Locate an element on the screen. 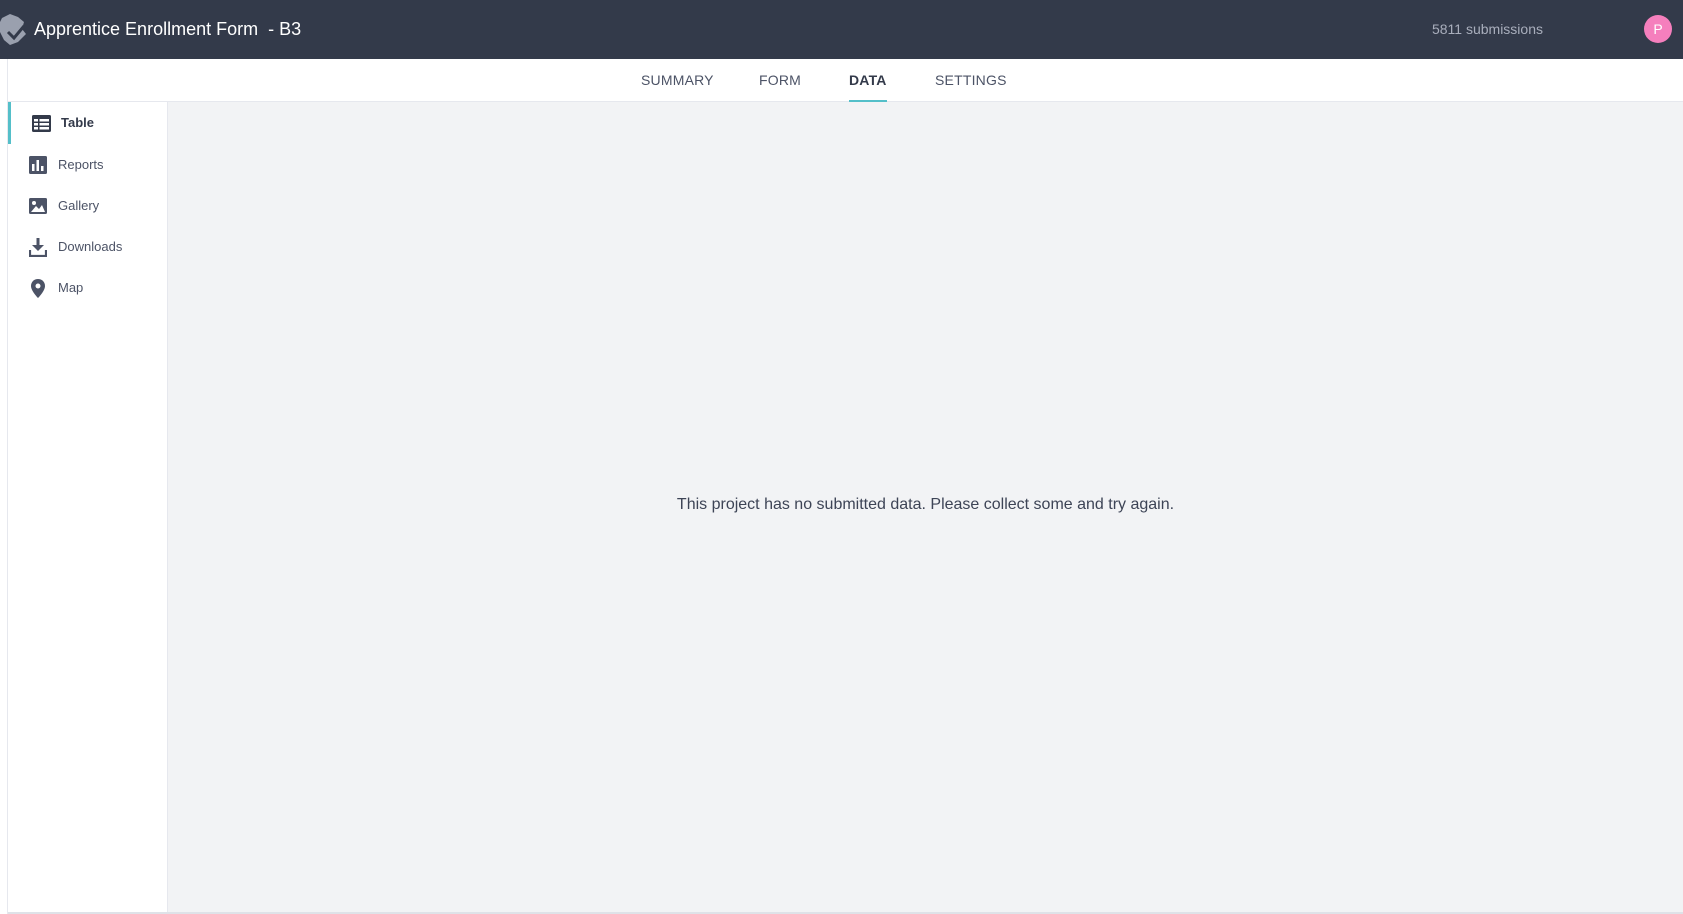 This screenshot has height=914, width=1683. bar-chart-icon is located at coordinates (38, 165).